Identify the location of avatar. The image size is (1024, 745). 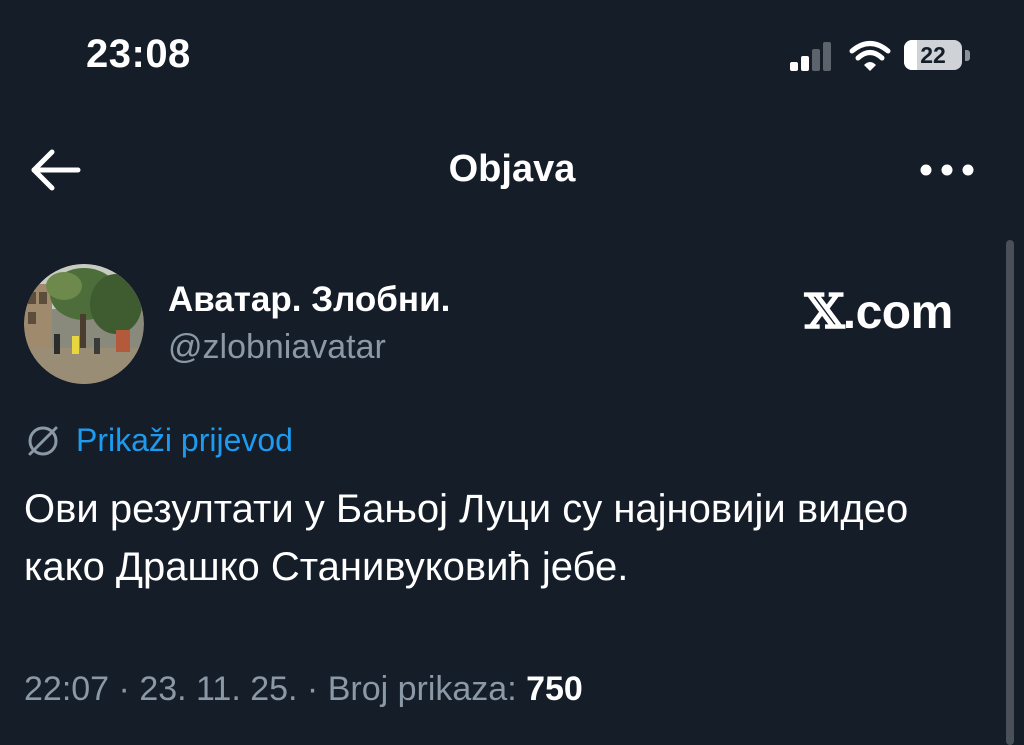
(84, 324).